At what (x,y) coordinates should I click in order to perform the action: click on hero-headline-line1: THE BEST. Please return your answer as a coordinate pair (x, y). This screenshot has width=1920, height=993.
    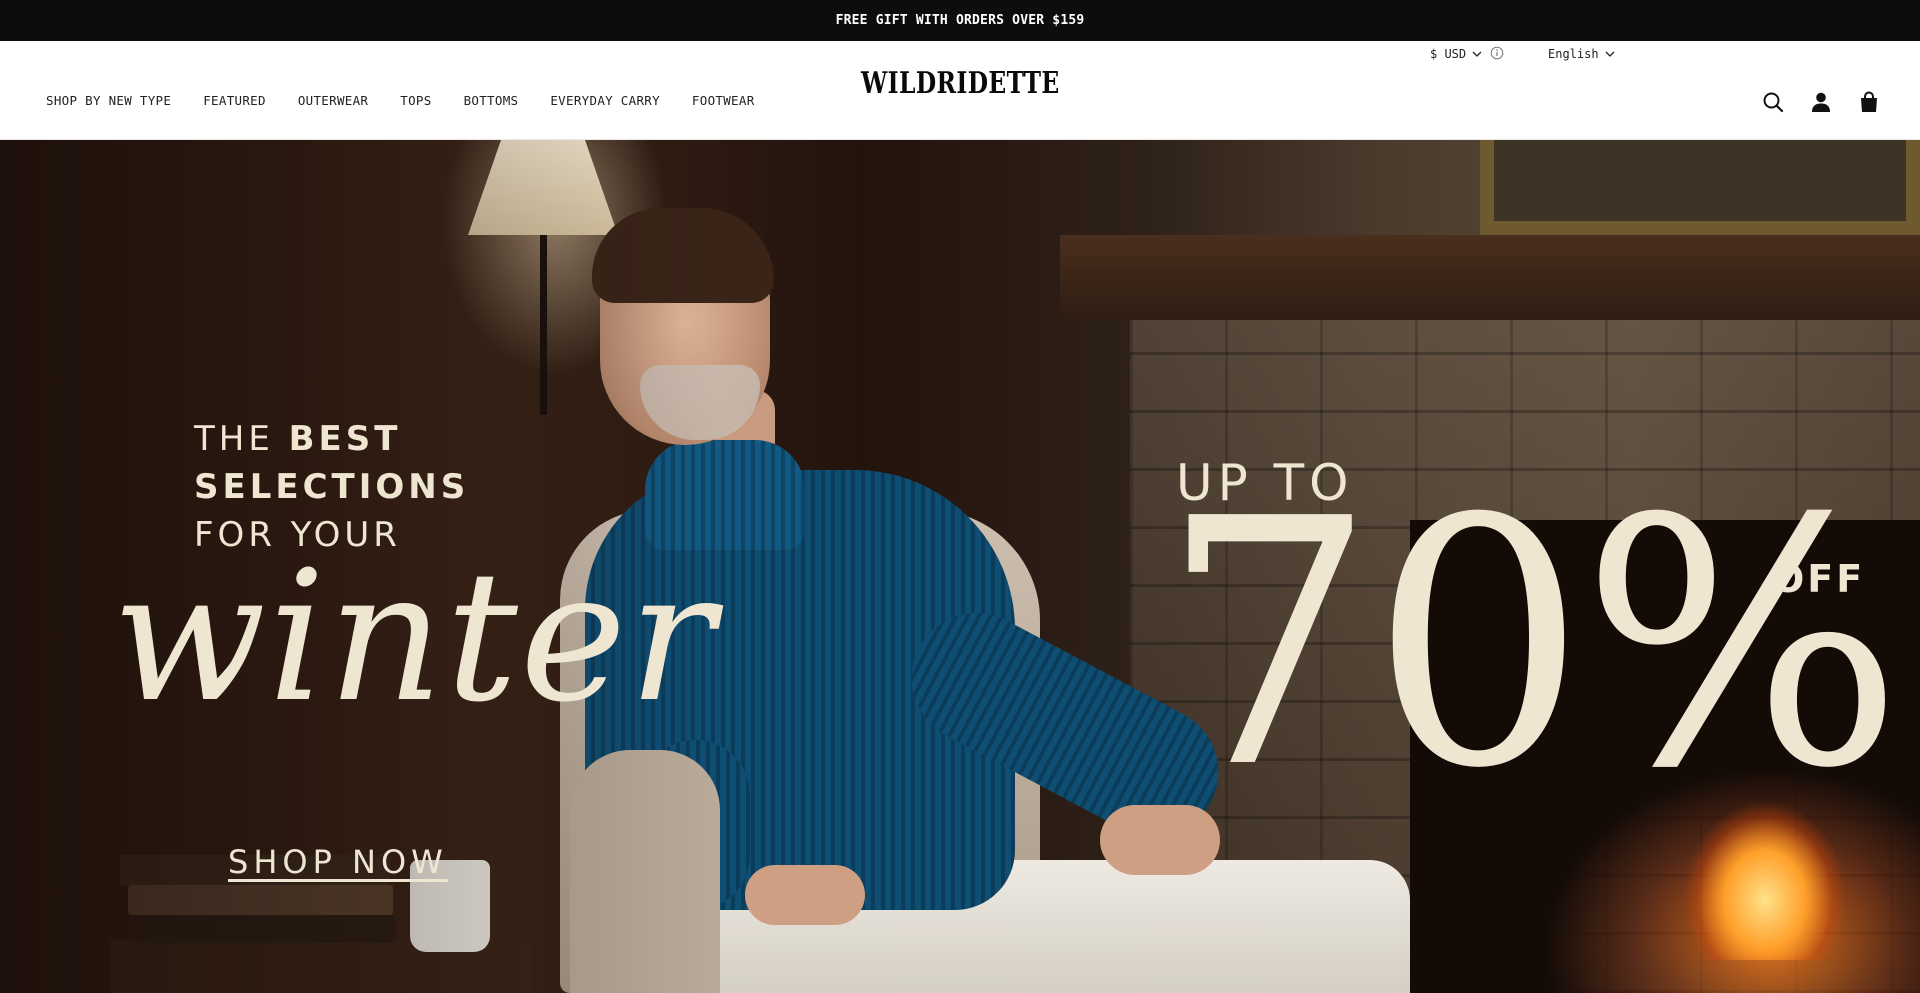
    Looking at the image, I should click on (297, 439).